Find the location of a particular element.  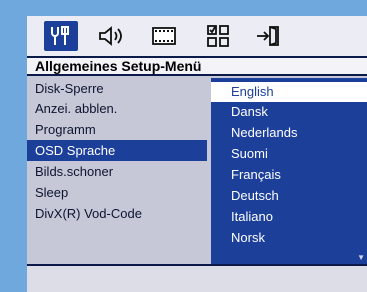

speaker-audio-icon is located at coordinates (110, 36).